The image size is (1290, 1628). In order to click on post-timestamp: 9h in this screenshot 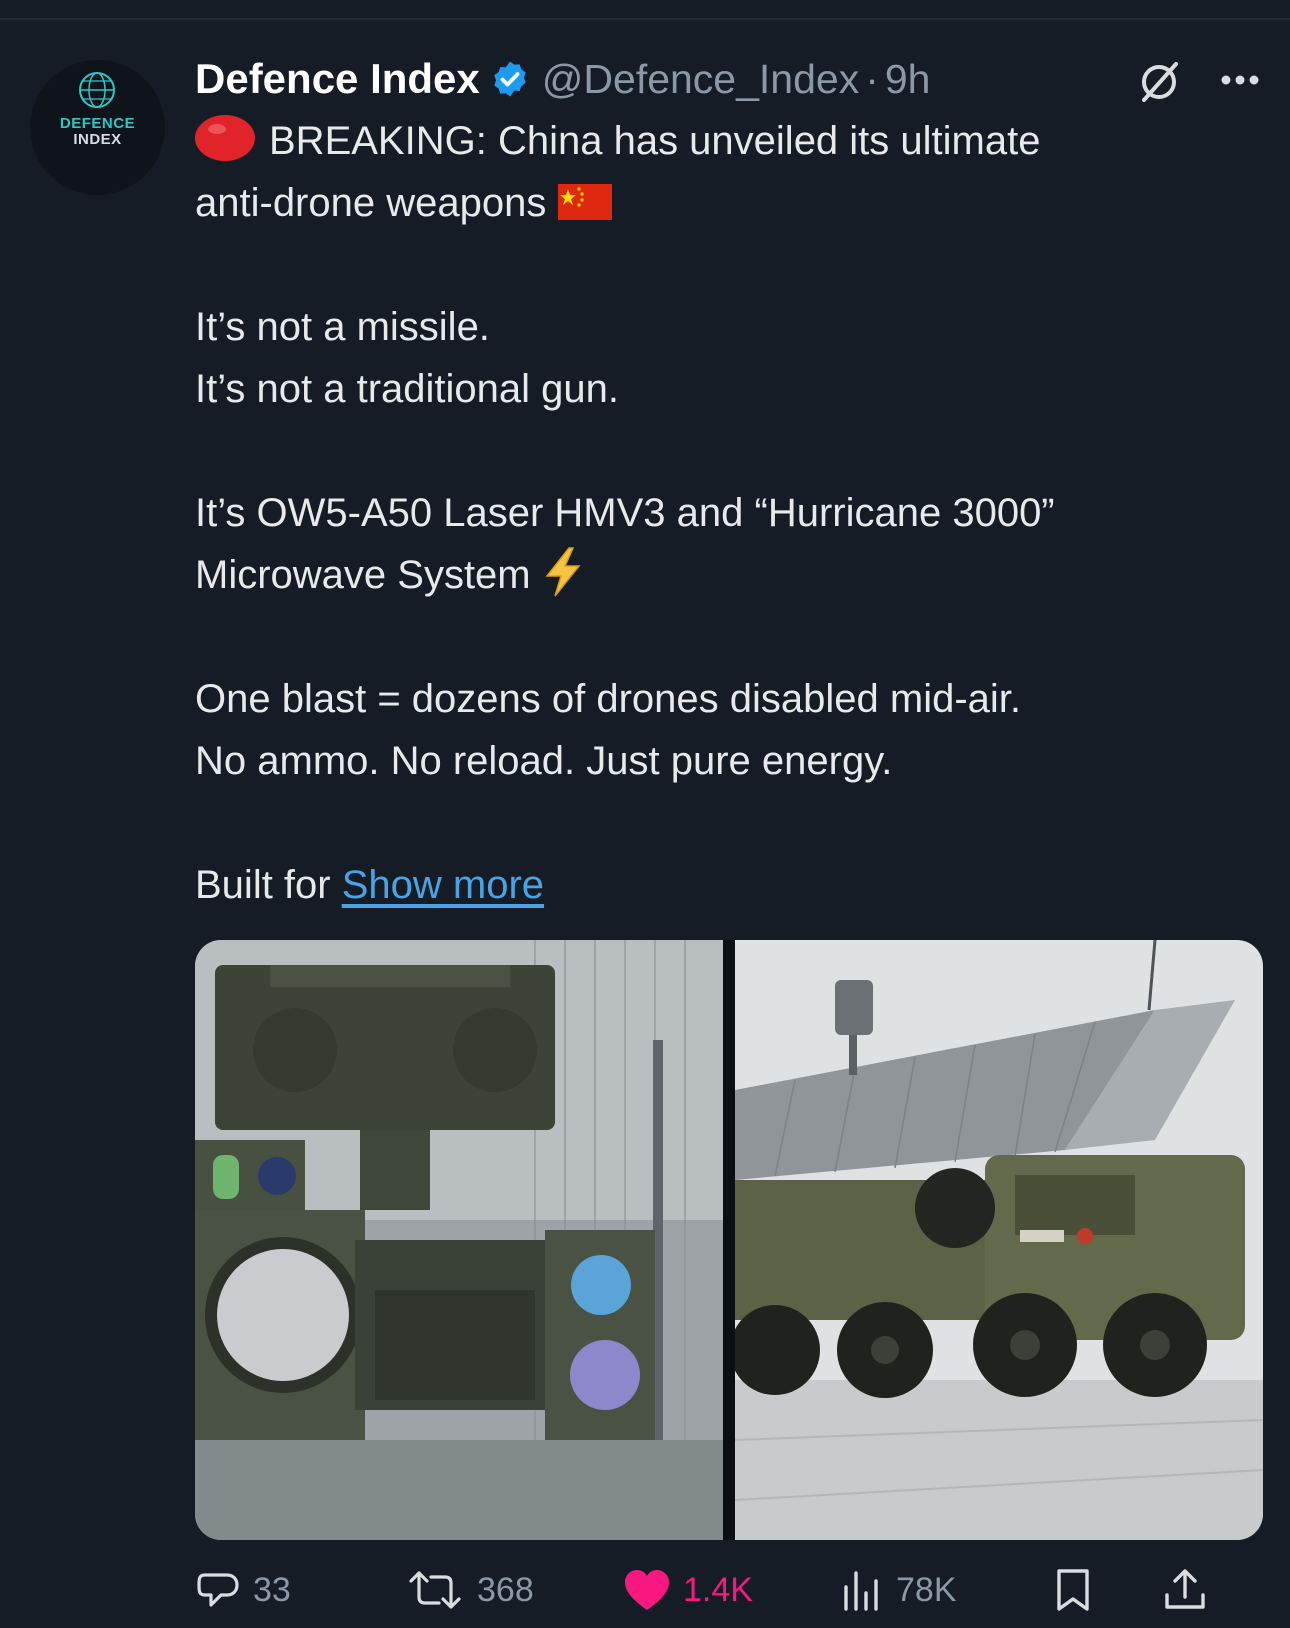, I will do `click(908, 79)`.